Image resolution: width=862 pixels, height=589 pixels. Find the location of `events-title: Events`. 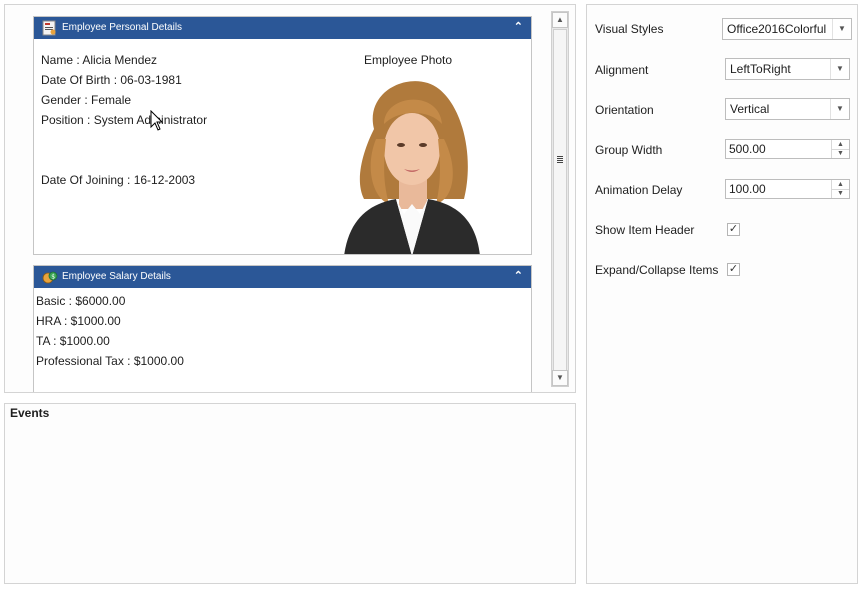

events-title: Events is located at coordinates (30, 413).